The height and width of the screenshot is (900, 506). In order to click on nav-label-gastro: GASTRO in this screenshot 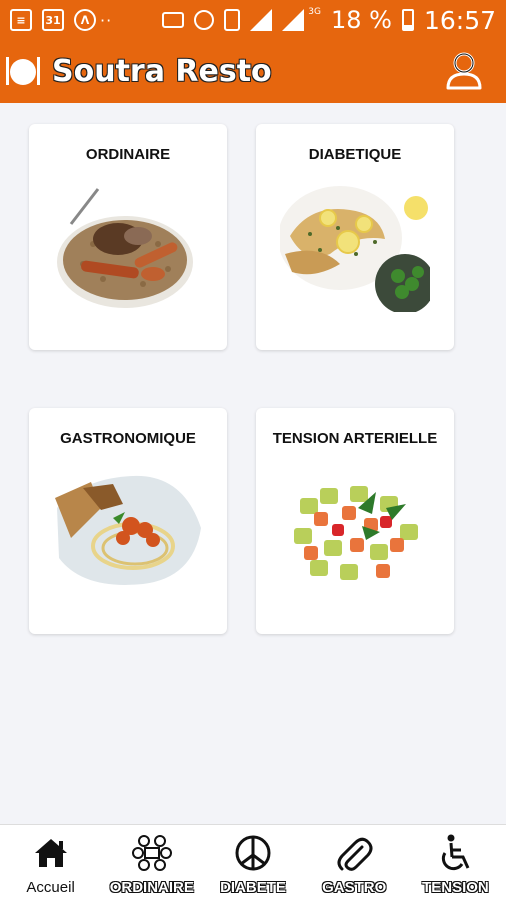, I will do `click(354, 887)`.